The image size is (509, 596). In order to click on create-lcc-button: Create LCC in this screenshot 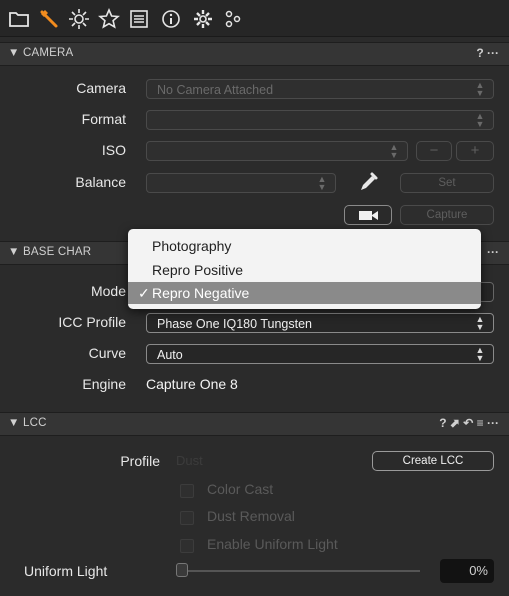, I will do `click(433, 461)`.